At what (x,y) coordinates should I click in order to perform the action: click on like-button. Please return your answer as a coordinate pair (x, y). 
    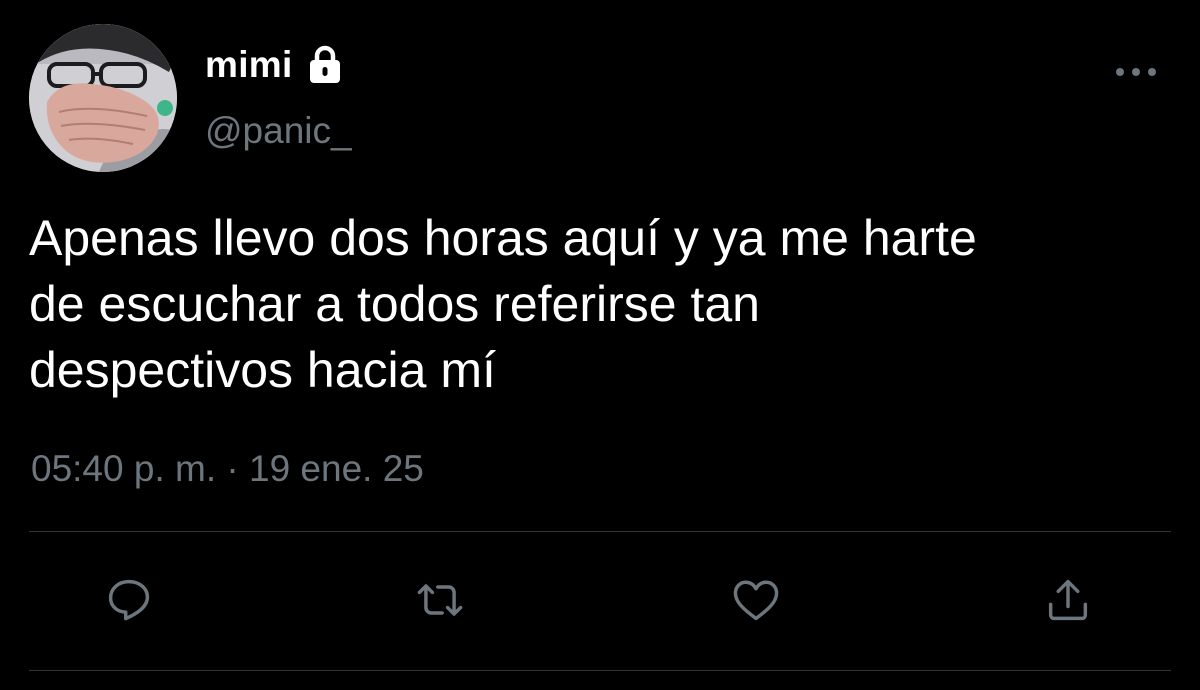
    Looking at the image, I should click on (756, 600).